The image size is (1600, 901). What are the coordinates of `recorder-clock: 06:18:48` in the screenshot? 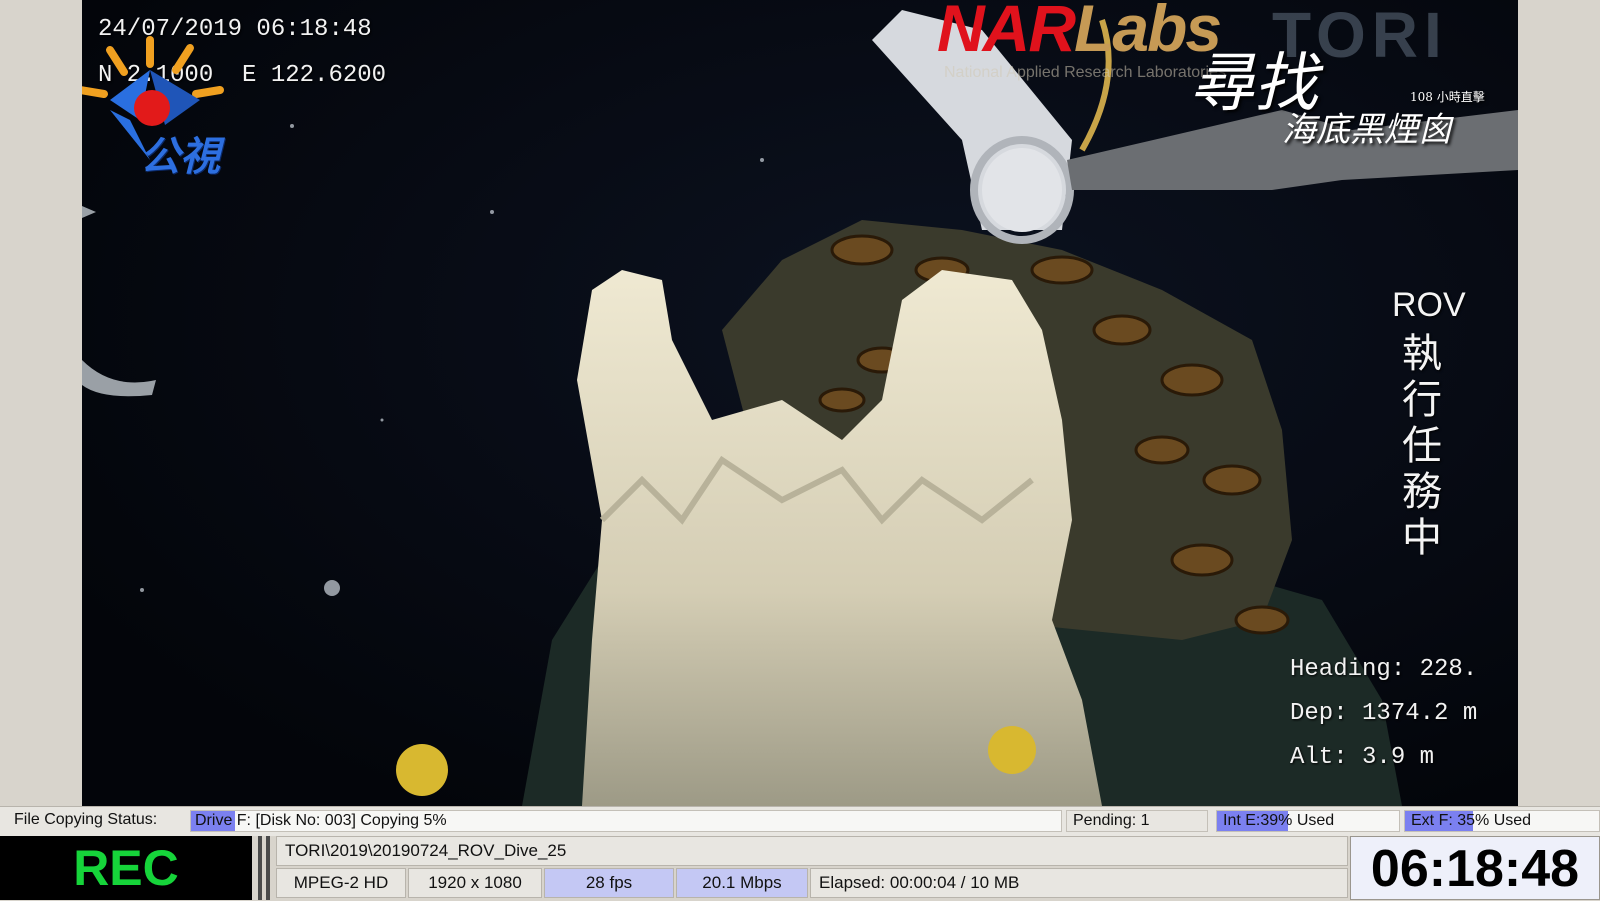 It's located at (1475, 868).